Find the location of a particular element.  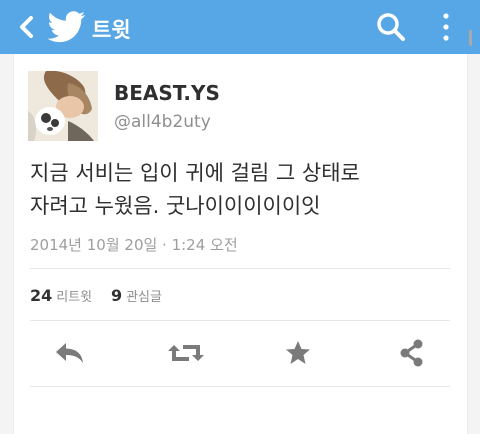

twitter-bird-icon is located at coordinates (67, 27).